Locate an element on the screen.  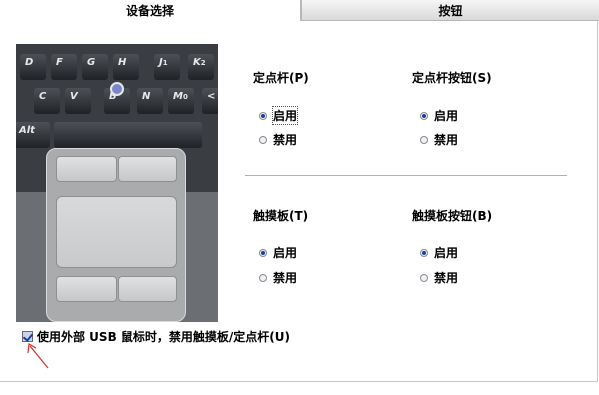
touchpad-buttons-disable-radio: 禁用 is located at coordinates (439, 277).